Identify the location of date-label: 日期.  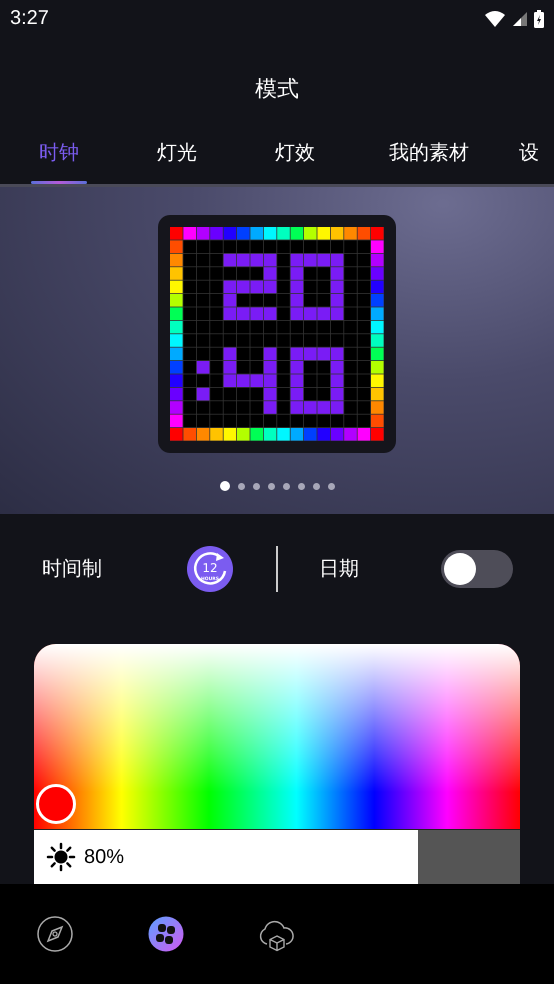
(339, 568).